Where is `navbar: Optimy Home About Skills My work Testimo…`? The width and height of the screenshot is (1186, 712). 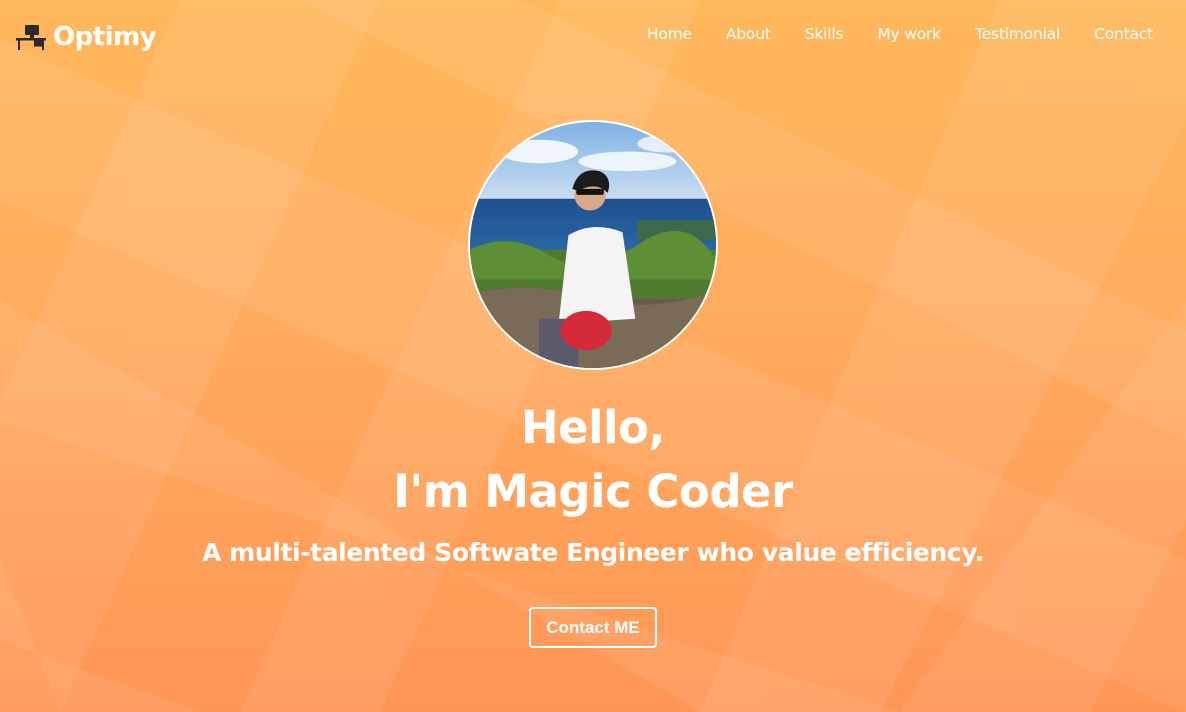
navbar: Optimy Home About Skills My work Testimo… is located at coordinates (593, 36).